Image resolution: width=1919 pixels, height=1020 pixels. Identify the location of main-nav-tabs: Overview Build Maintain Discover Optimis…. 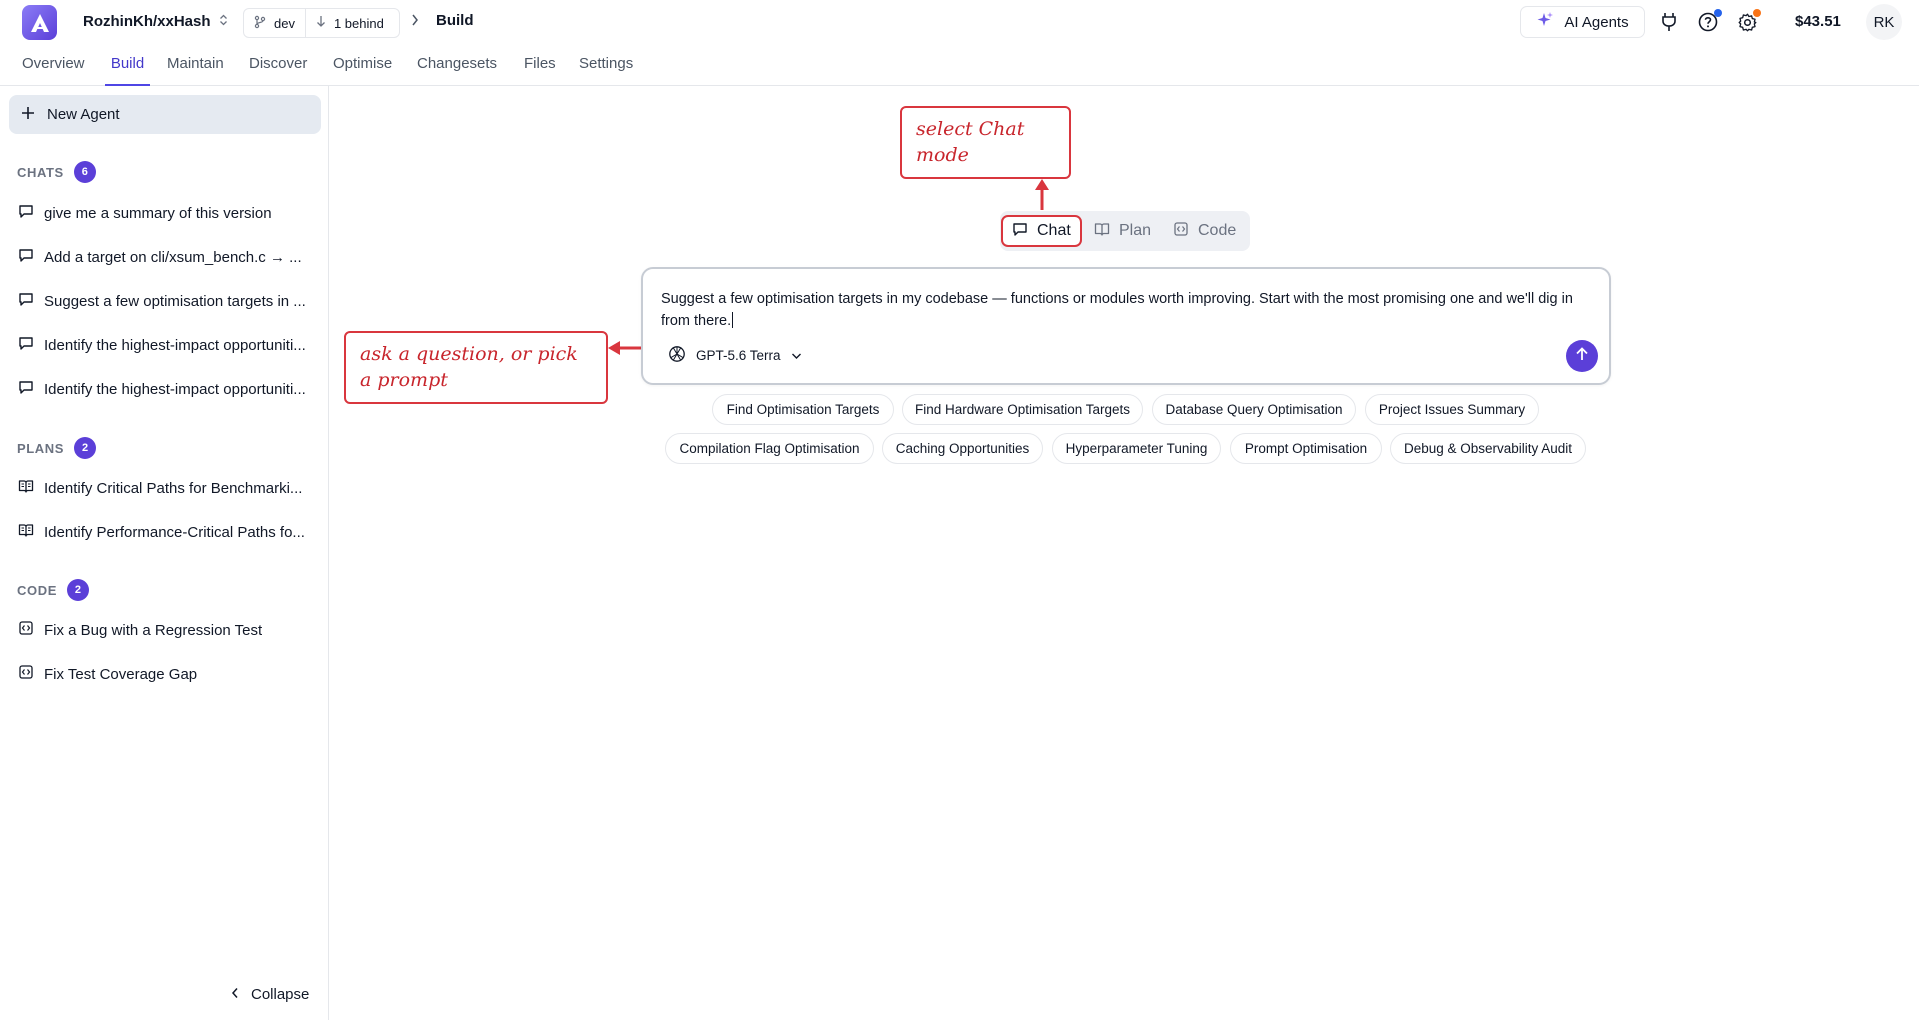
(959, 65).